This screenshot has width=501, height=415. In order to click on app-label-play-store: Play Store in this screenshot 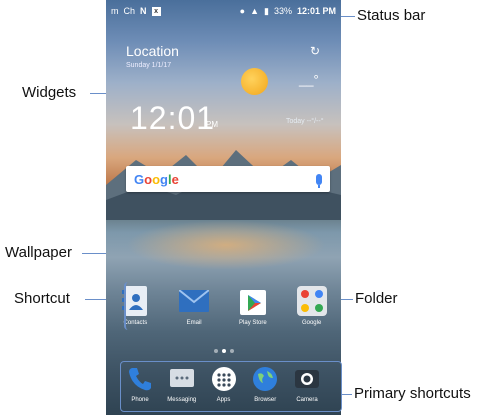, I will do `click(253, 323)`.